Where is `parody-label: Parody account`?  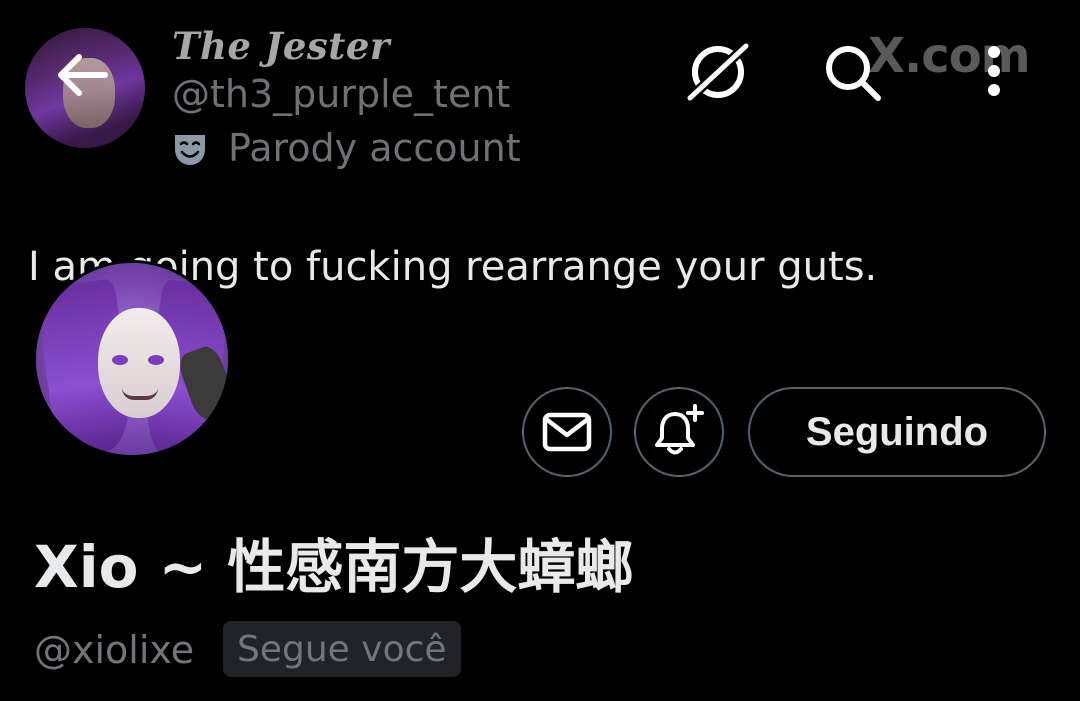 parody-label: Parody account is located at coordinates (374, 148).